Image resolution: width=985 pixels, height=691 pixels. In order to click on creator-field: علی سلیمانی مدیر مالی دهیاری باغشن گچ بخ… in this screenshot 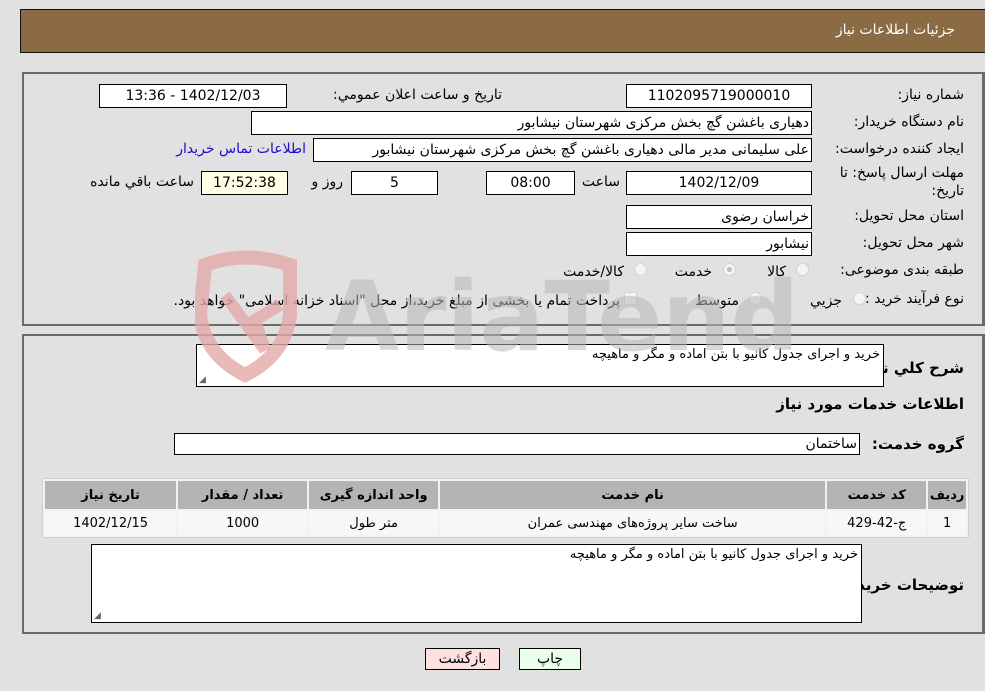, I will do `click(562, 150)`.